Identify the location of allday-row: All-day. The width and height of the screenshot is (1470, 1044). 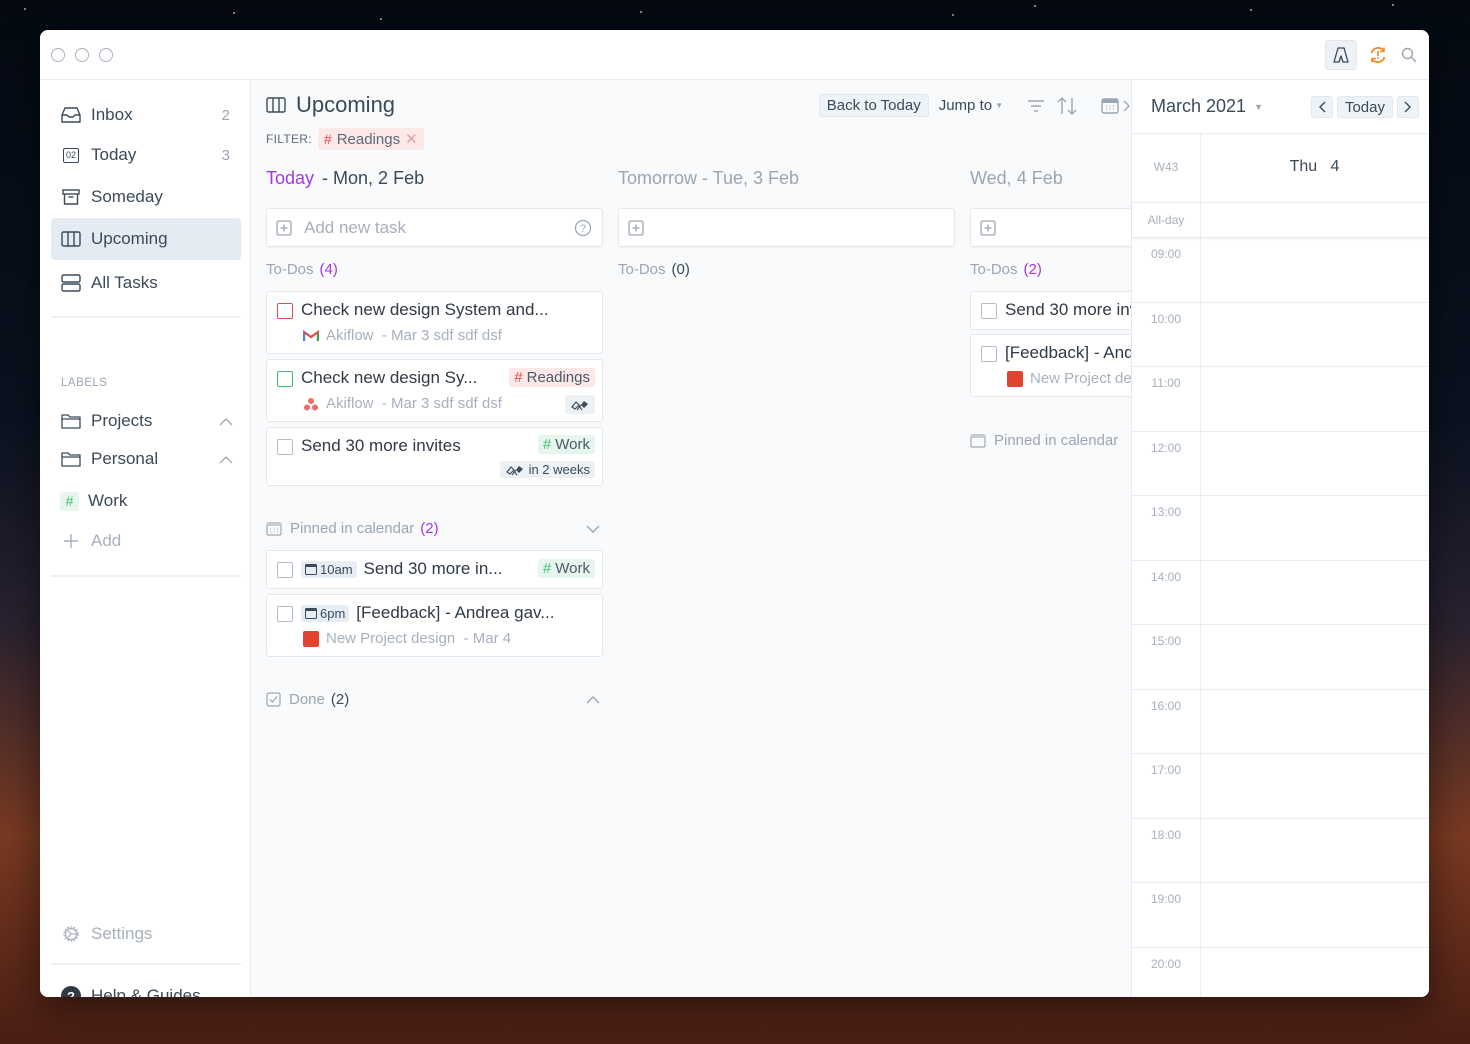
(1280, 220).